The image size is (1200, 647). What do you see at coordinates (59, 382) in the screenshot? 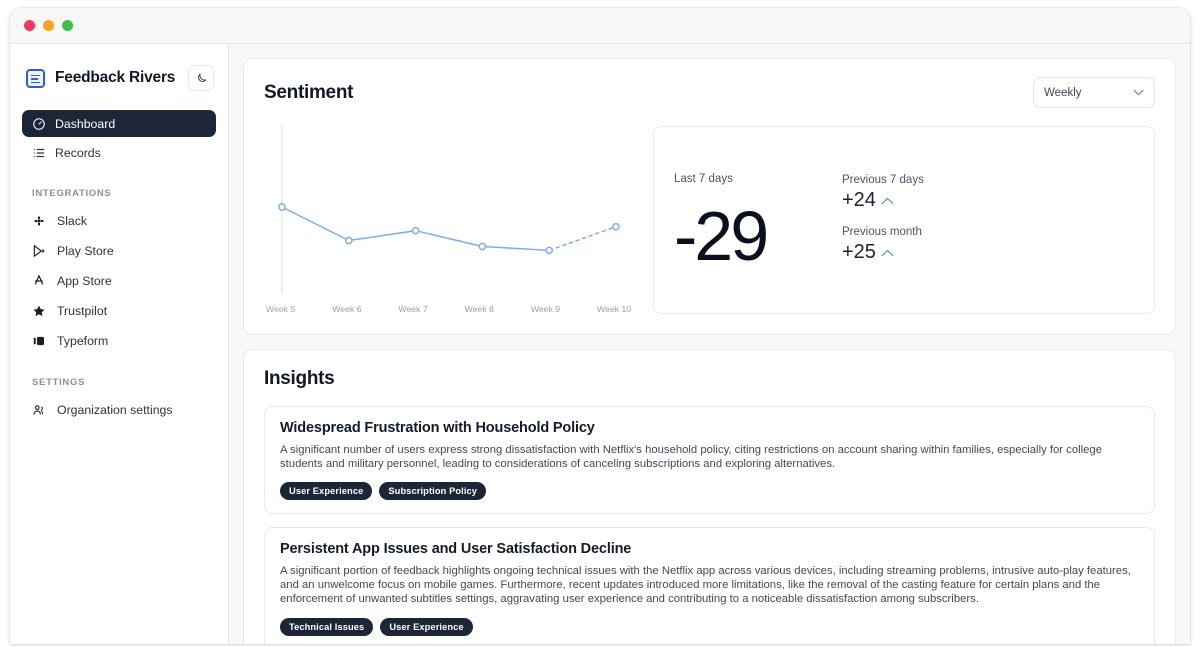
I see `sidebar-section-settings: SETTINGS` at bounding box center [59, 382].